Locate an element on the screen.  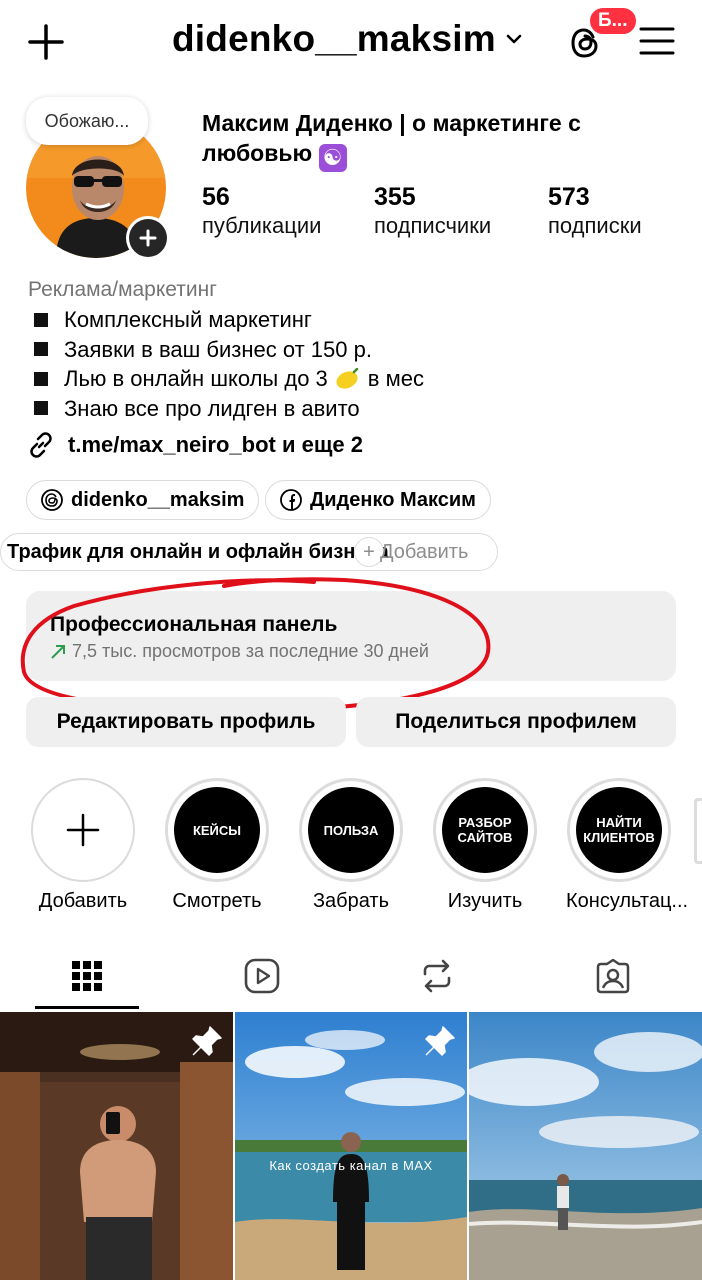
yin-yang-emoji-icon: ☯ is located at coordinates (332, 158).